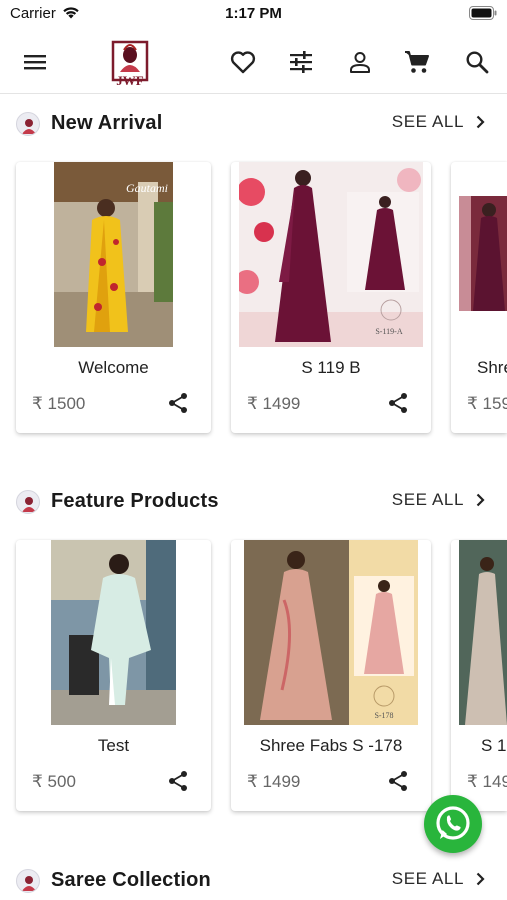 The image size is (507, 900). I want to click on brand-logo: JWF, so click(130, 63).